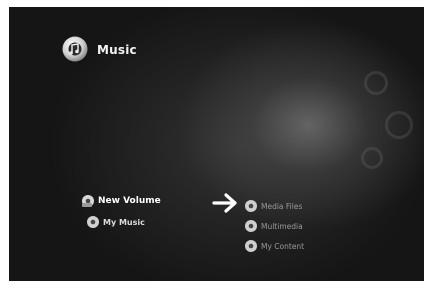 The width and height of the screenshot is (433, 292). I want to click on source-new-volume: New Volume, so click(121, 201).